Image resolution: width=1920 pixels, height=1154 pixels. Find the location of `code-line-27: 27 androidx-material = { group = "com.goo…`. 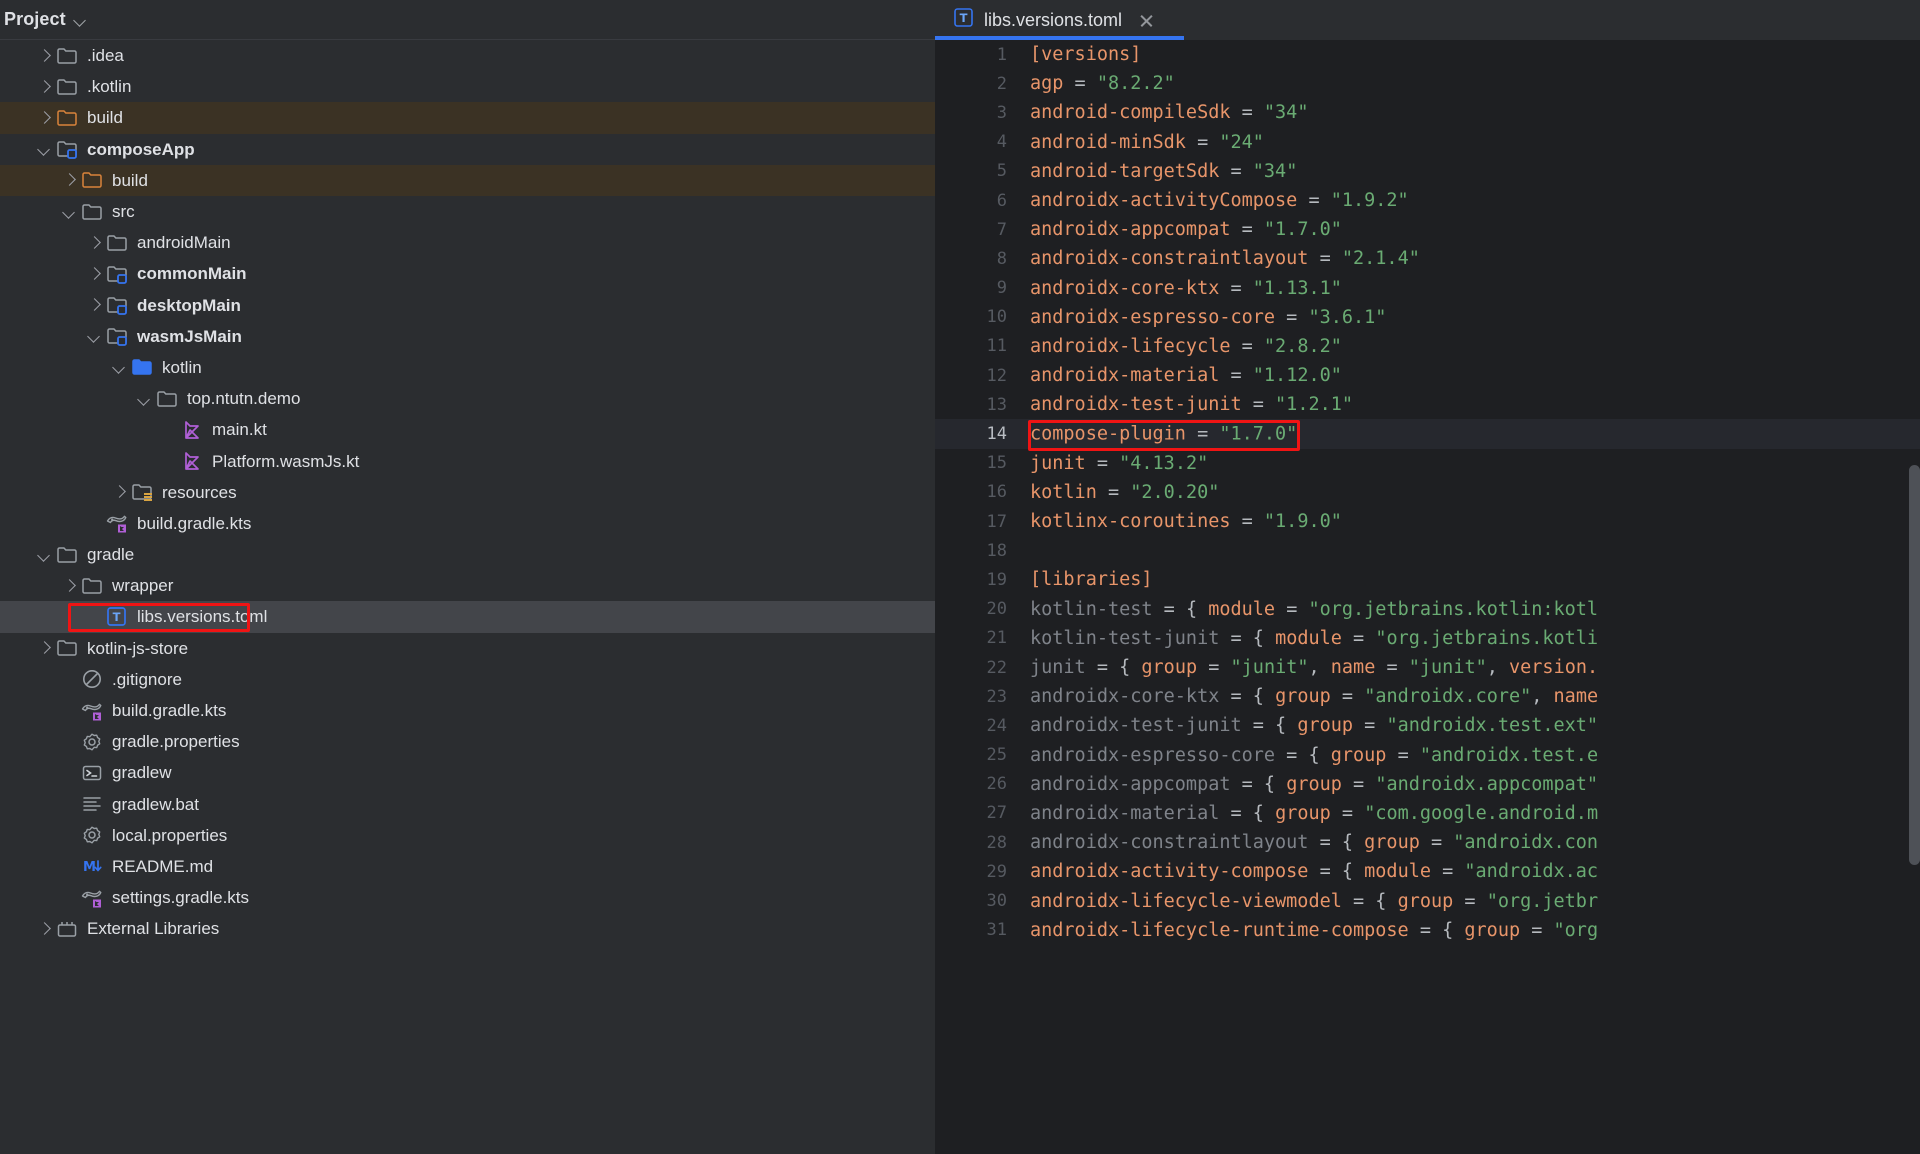

code-line-27: 27 androidx-material = { group = "com.goo… is located at coordinates (1427, 813).